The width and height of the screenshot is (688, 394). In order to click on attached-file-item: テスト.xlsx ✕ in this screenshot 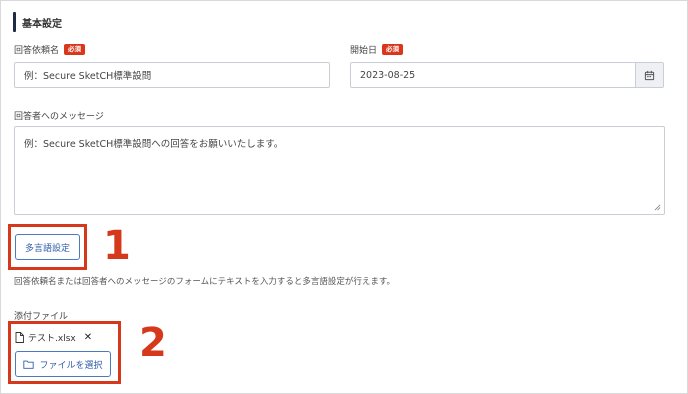, I will do `click(53, 337)`.